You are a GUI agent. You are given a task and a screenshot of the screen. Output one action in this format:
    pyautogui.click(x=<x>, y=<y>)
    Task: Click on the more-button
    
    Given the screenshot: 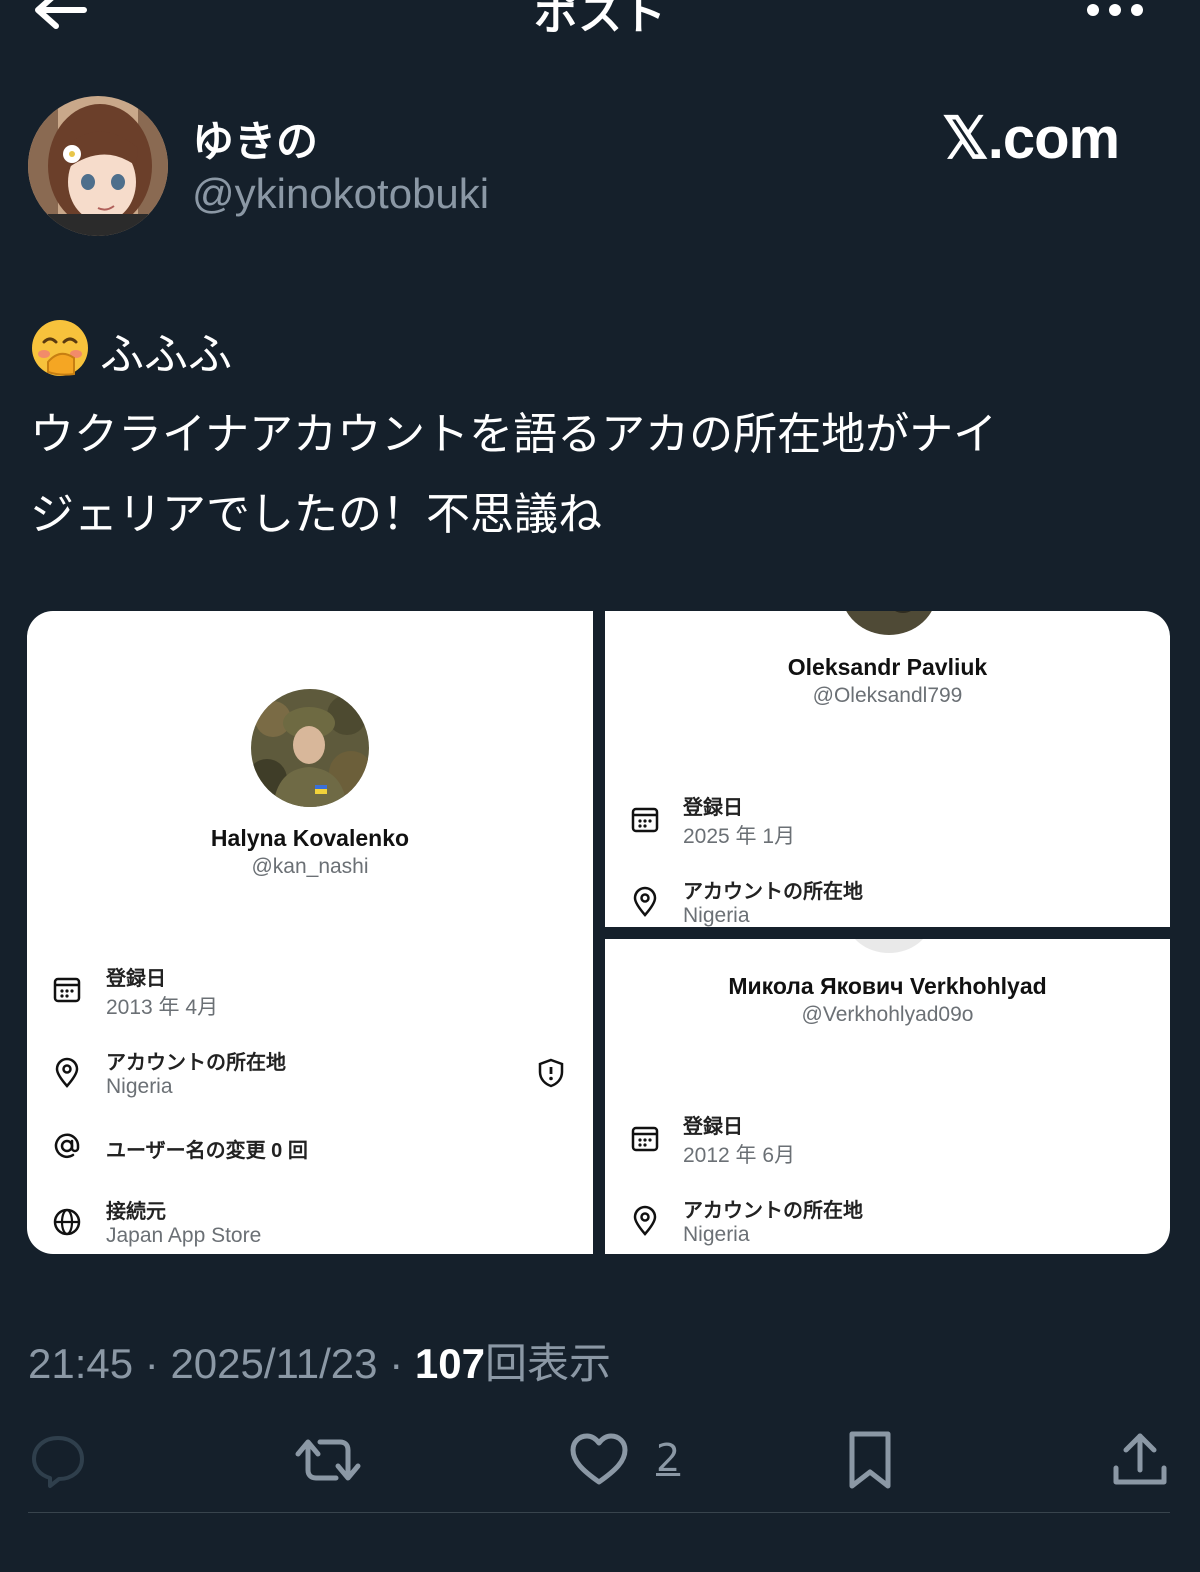 What is the action you would take?
    pyautogui.click(x=1115, y=16)
    